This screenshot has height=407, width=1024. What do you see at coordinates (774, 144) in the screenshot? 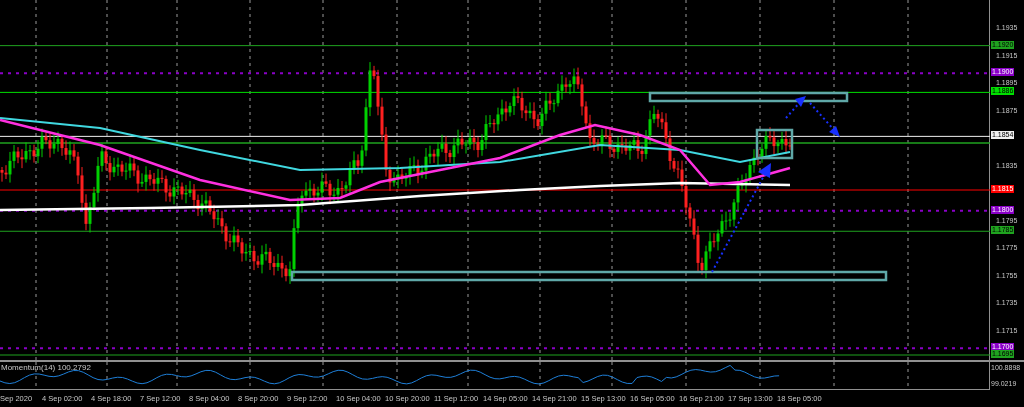
I see `consolidation-rectangle` at bounding box center [774, 144].